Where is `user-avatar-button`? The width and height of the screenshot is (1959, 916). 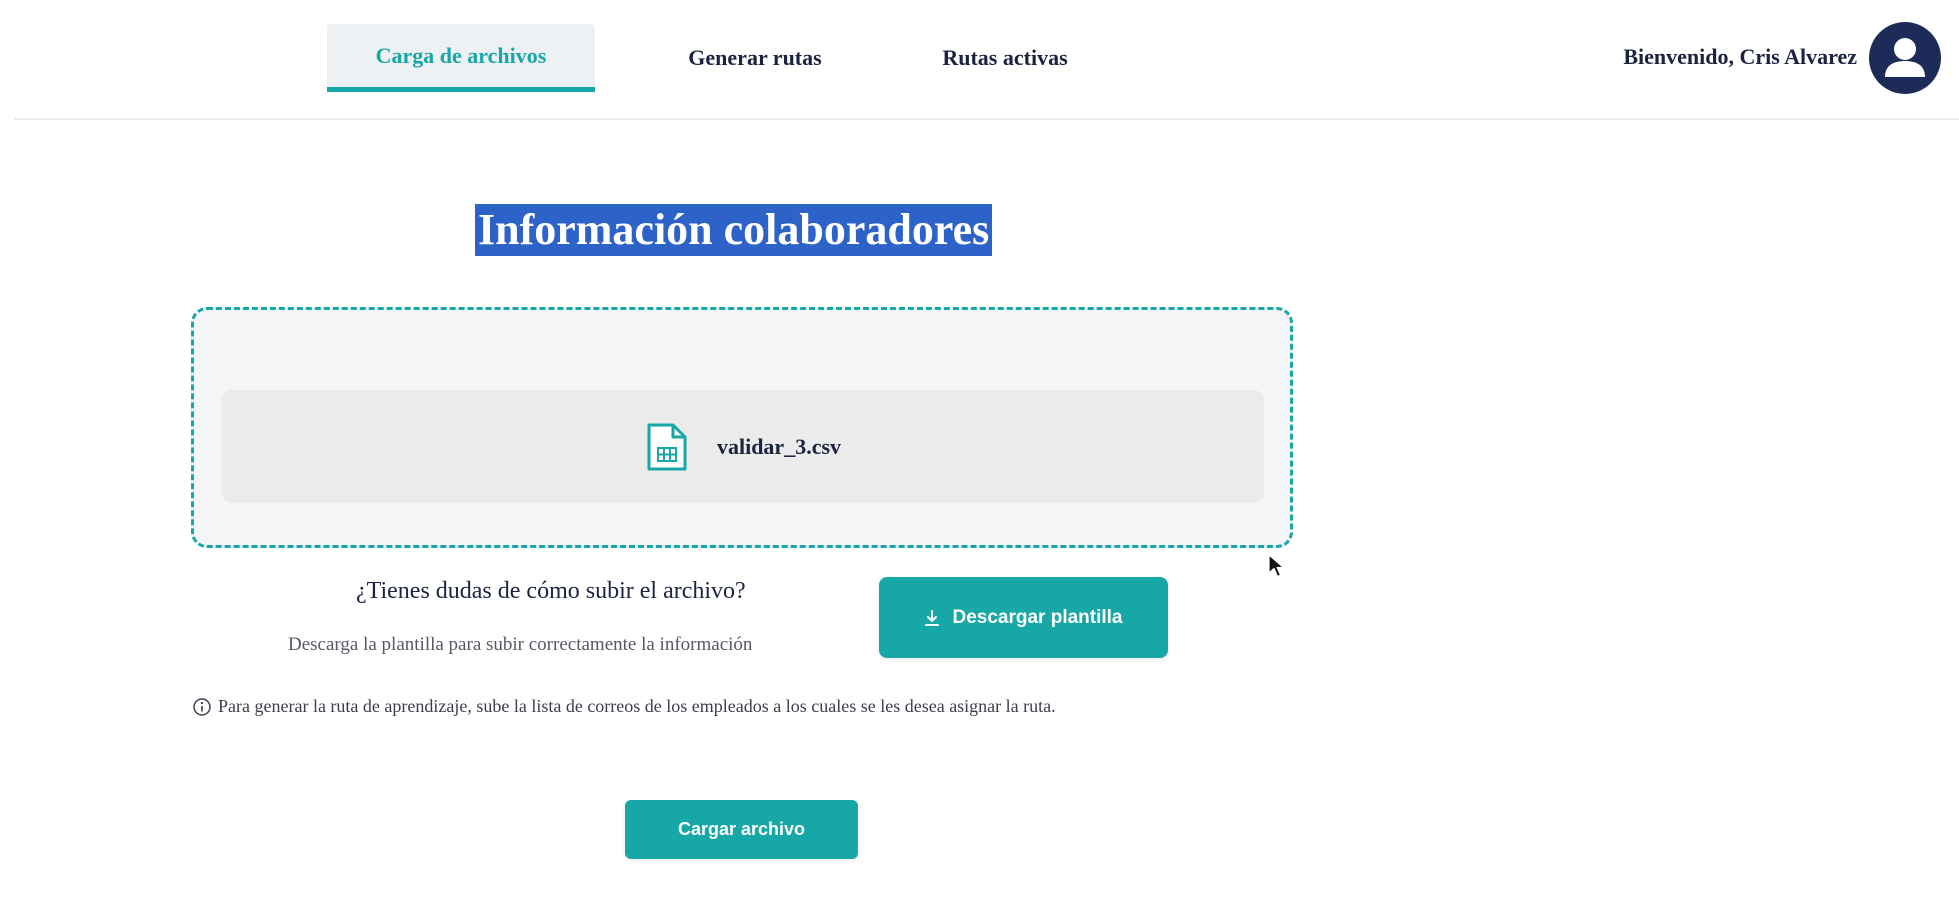 user-avatar-button is located at coordinates (1905, 58).